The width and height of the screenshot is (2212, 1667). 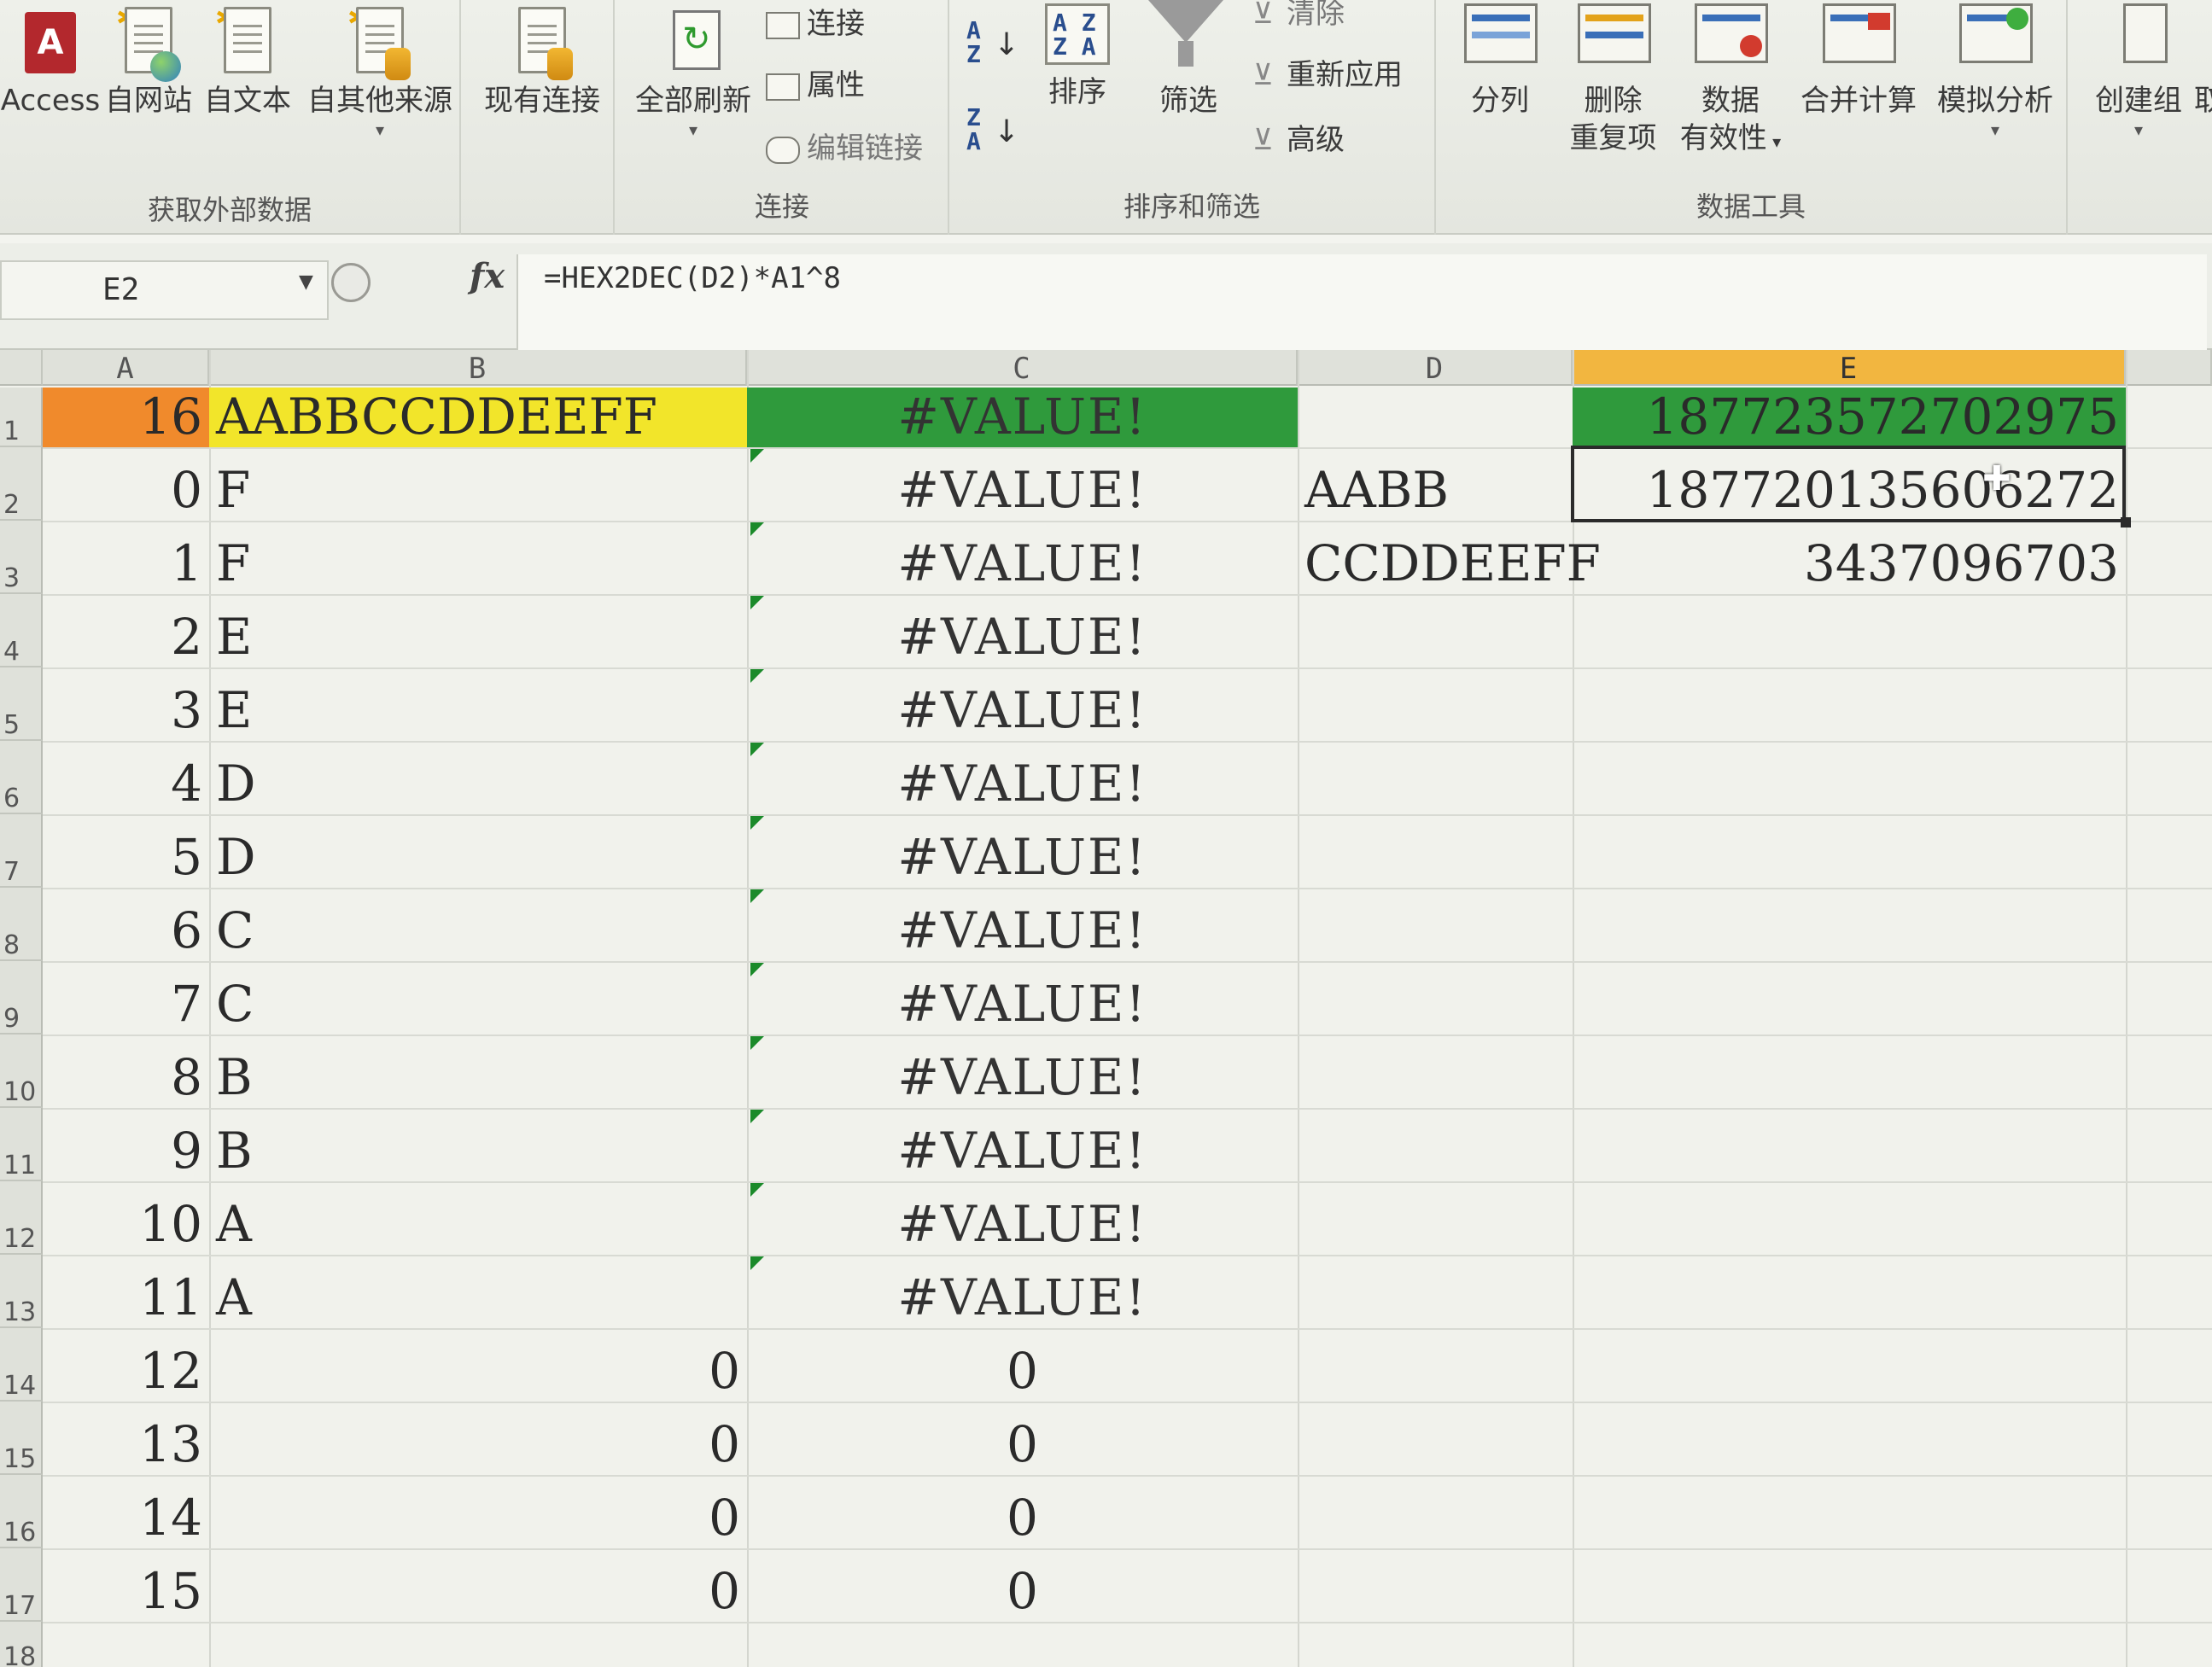 What do you see at coordinates (22, 704) in the screenshot?
I see `row-header: 5` at bounding box center [22, 704].